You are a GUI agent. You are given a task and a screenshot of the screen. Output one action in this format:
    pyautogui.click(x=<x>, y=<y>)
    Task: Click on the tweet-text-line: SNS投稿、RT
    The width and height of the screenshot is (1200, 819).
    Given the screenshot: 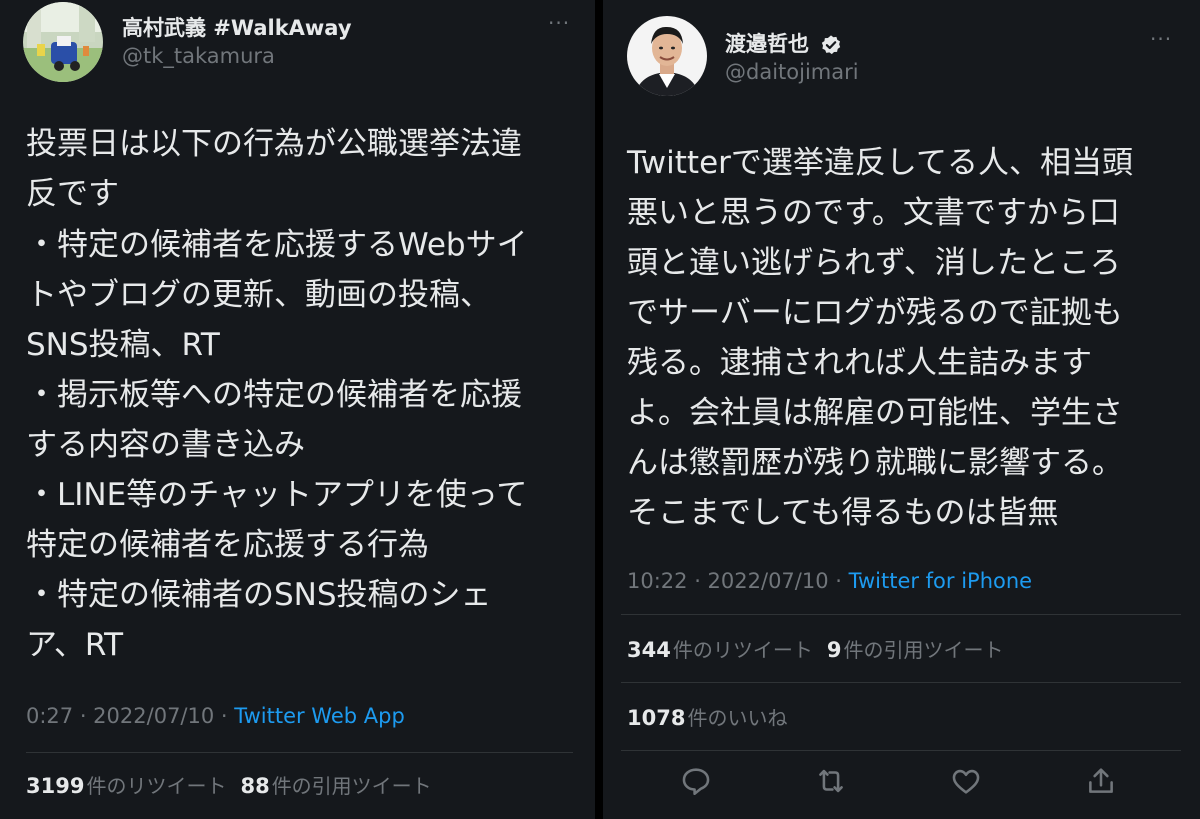 What is the action you would take?
    pyautogui.click(x=123, y=345)
    